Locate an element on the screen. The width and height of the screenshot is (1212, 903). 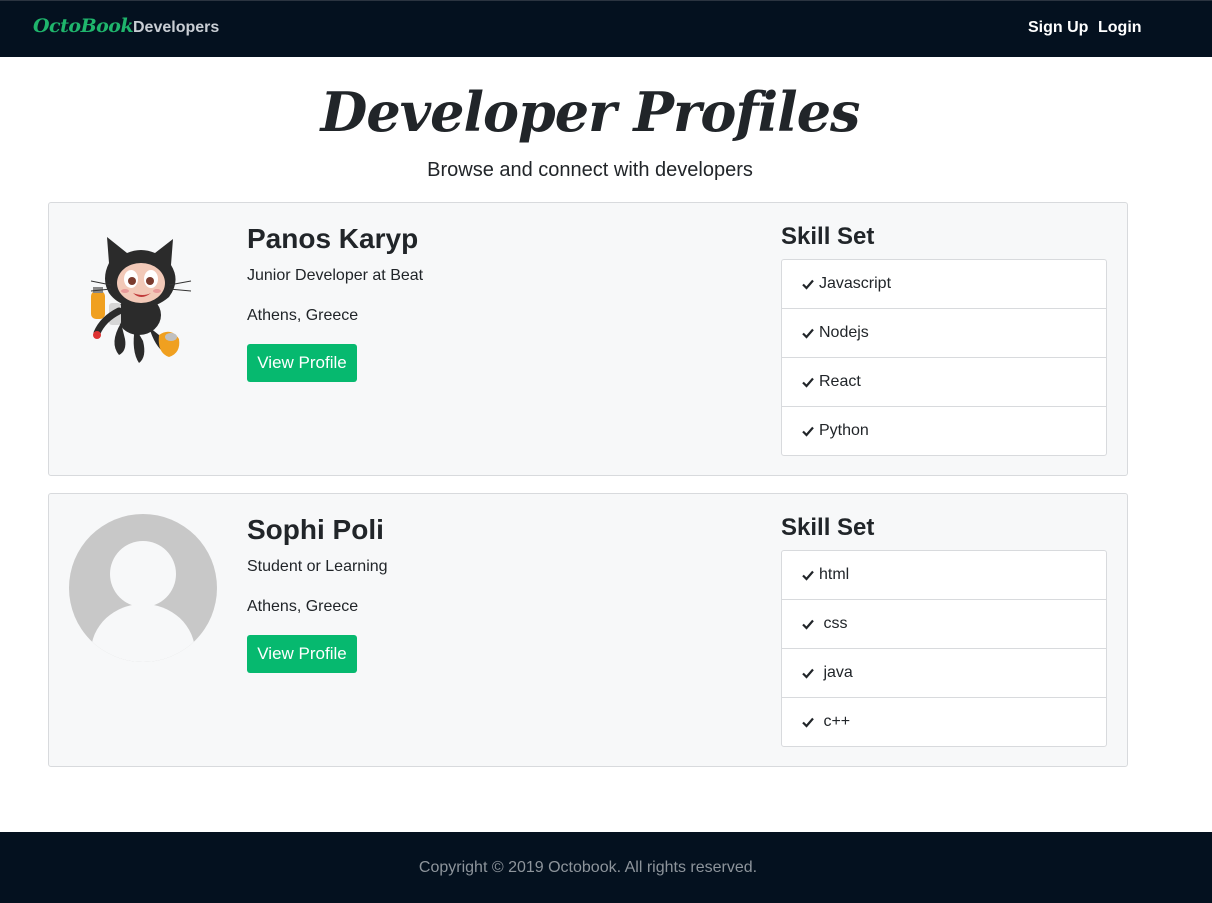
default-user-avatar-icon is located at coordinates (143, 588).